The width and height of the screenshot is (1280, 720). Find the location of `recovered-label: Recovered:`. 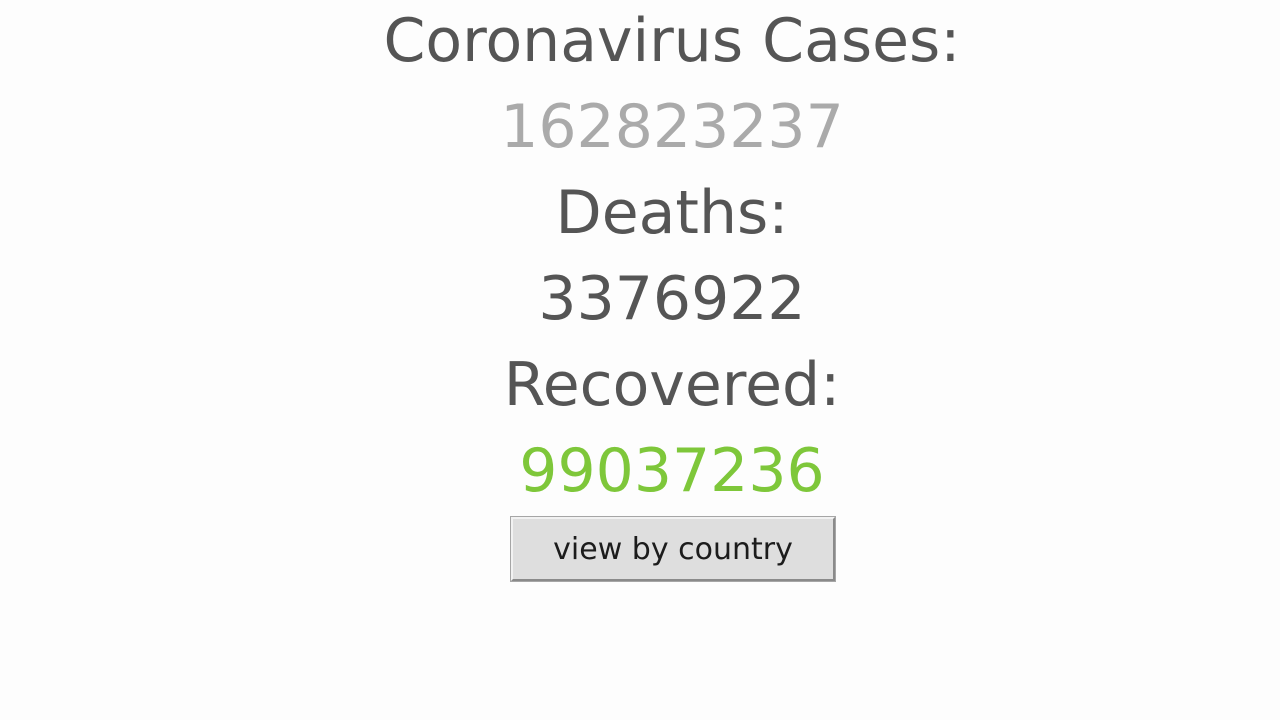

recovered-label: Recovered: is located at coordinates (672, 385).